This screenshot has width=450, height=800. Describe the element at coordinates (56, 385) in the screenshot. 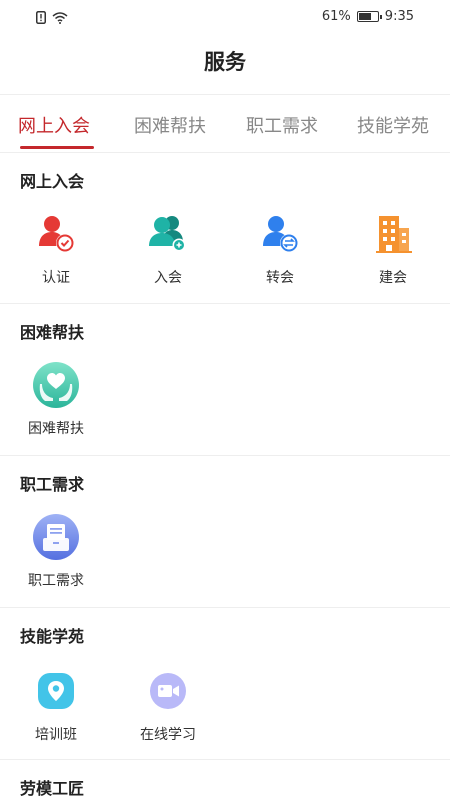

I see `heart-hands-icon` at that location.